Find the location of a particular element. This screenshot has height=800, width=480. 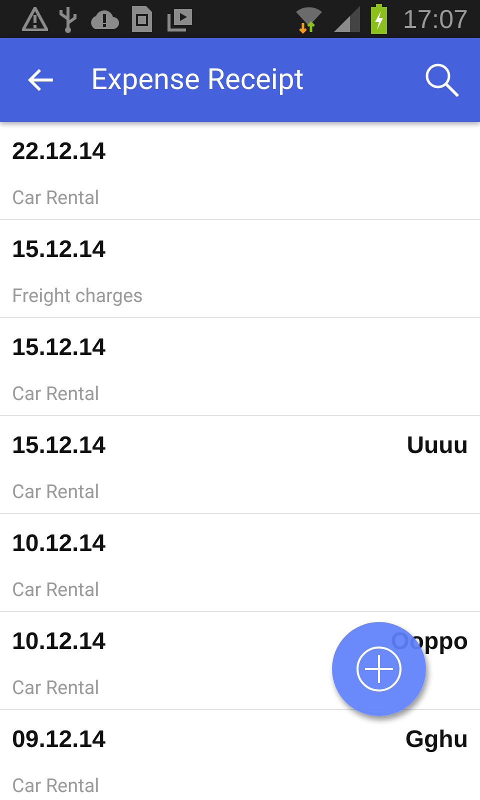

warning-icon is located at coordinates (35, 19).